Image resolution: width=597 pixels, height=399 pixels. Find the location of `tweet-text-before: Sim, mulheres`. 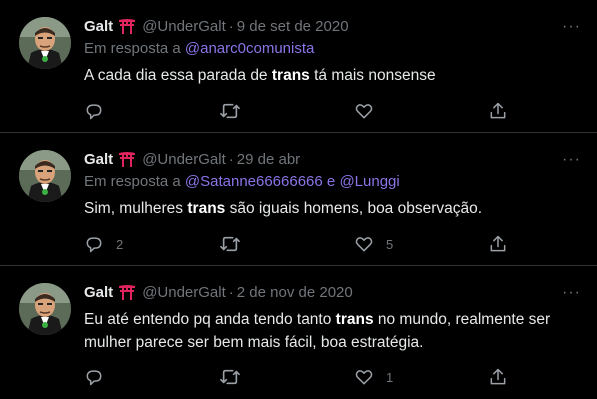

tweet-text-before: Sim, mulheres is located at coordinates (136, 208).